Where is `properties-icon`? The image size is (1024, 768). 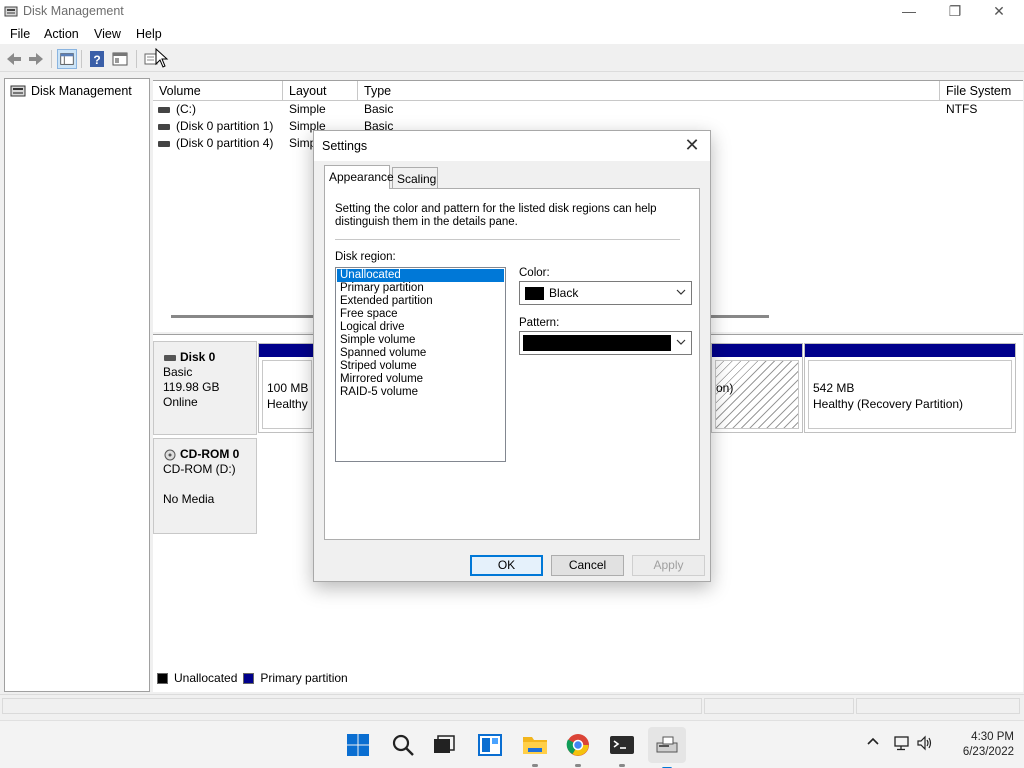
properties-icon is located at coordinates (120, 59).